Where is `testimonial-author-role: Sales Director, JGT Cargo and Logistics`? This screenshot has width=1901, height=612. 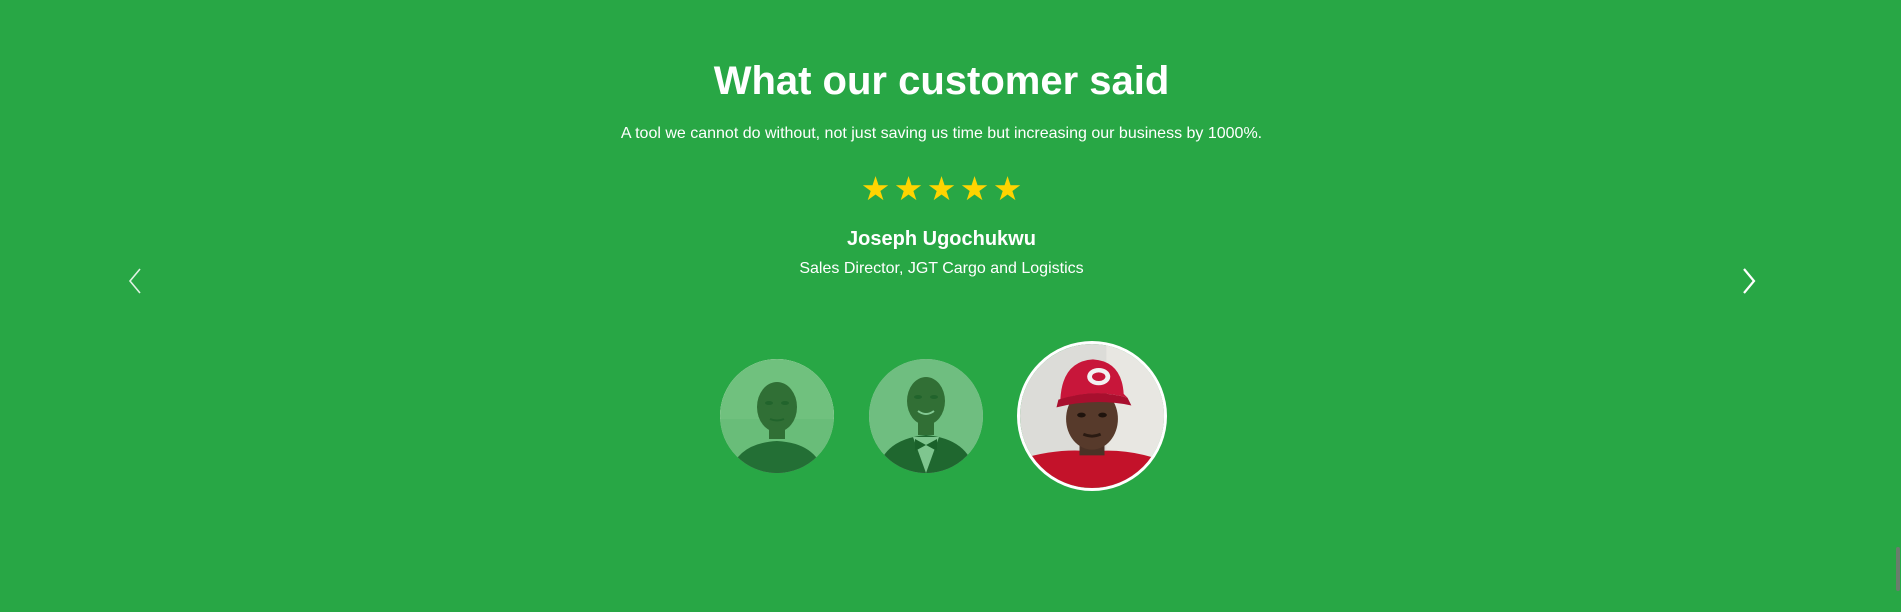
testimonial-author-role: Sales Director, JGT Cargo and Logistics is located at coordinates (941, 268).